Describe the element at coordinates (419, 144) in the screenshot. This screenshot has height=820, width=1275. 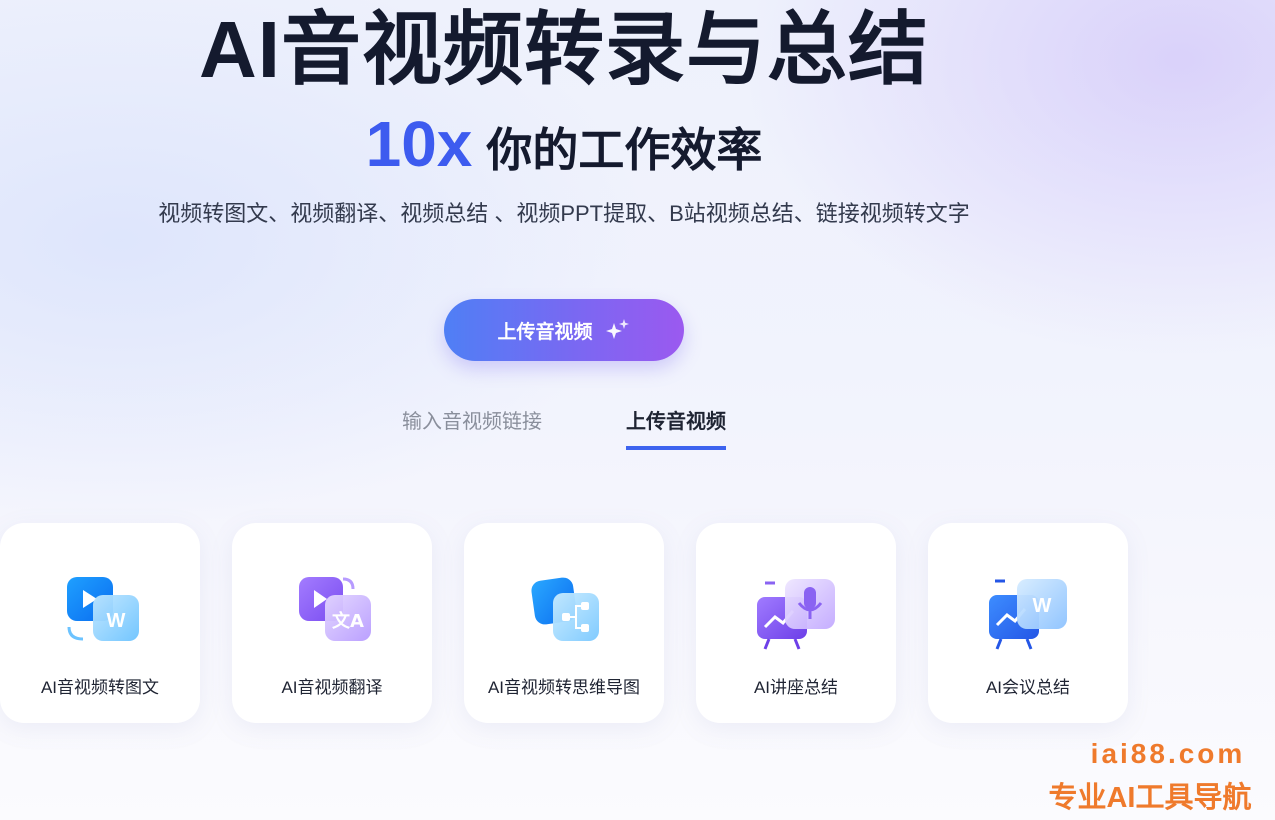
I see `hero-accent-multiplier: 10x` at that location.